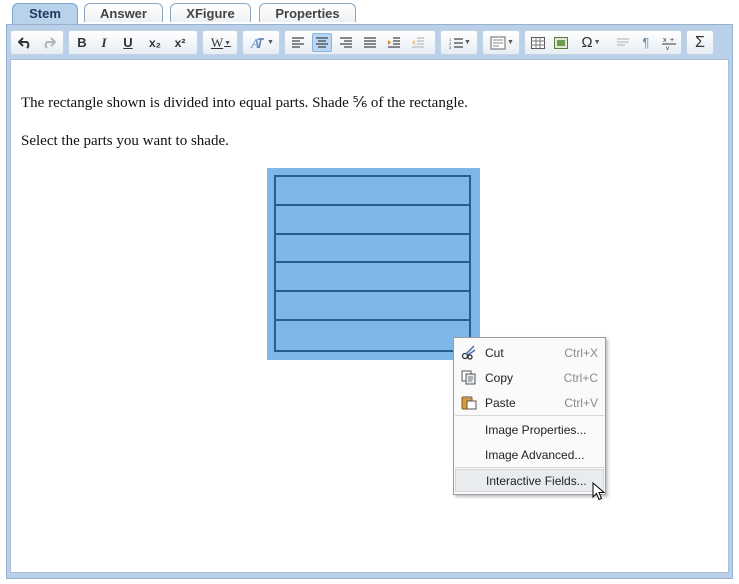  I want to click on insert-table-button, so click(538, 42).